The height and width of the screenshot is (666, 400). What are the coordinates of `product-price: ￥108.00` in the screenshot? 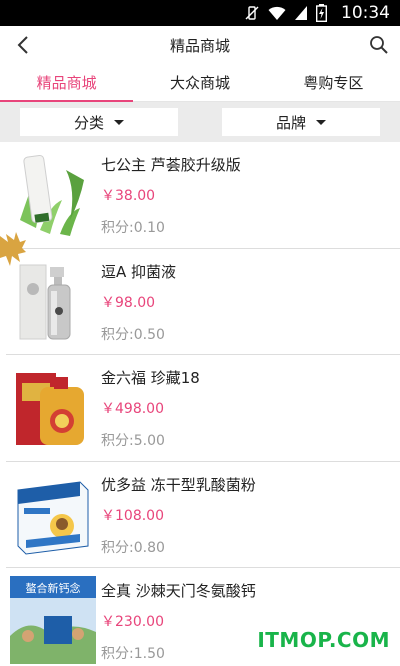 It's located at (132, 515).